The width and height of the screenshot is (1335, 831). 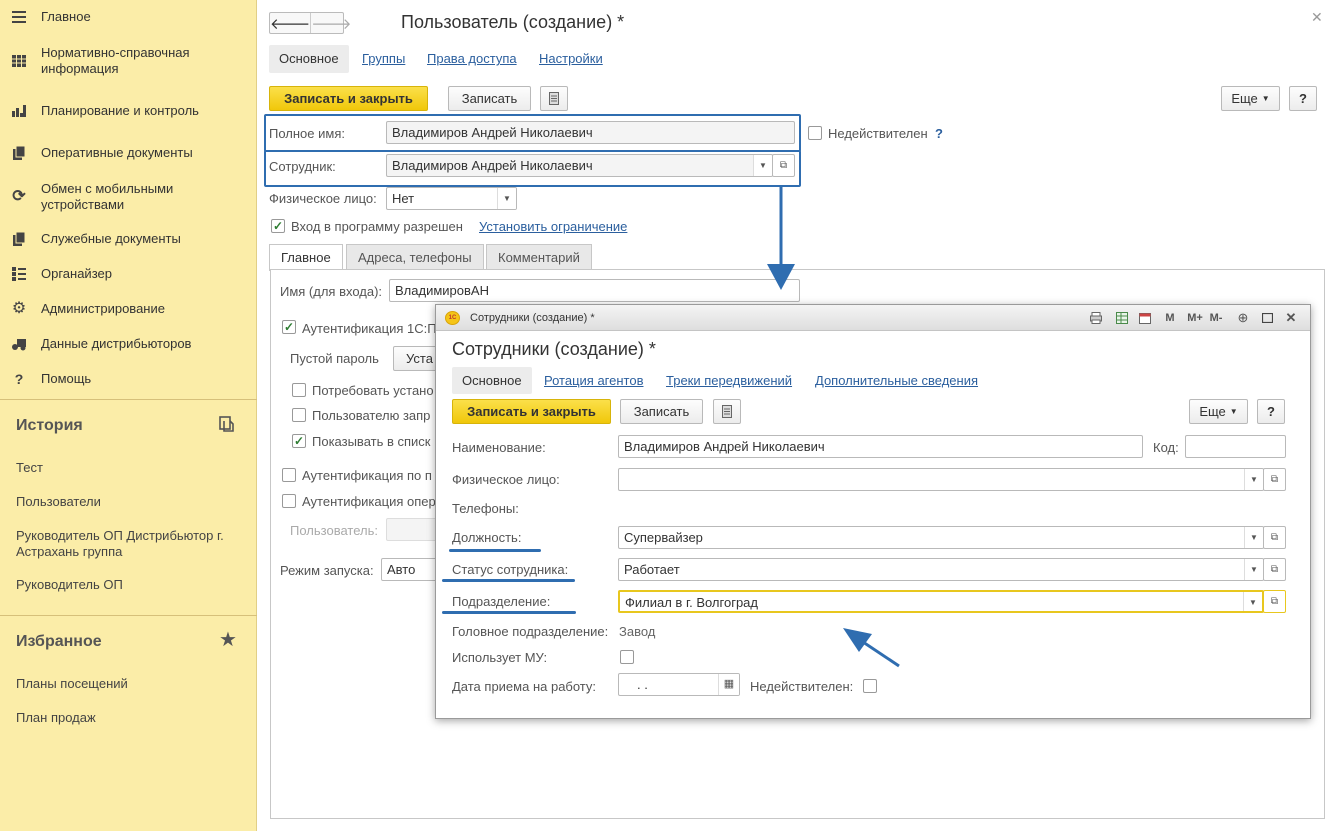 I want to click on os-user-label: Пользователь:, so click(x=334, y=530).